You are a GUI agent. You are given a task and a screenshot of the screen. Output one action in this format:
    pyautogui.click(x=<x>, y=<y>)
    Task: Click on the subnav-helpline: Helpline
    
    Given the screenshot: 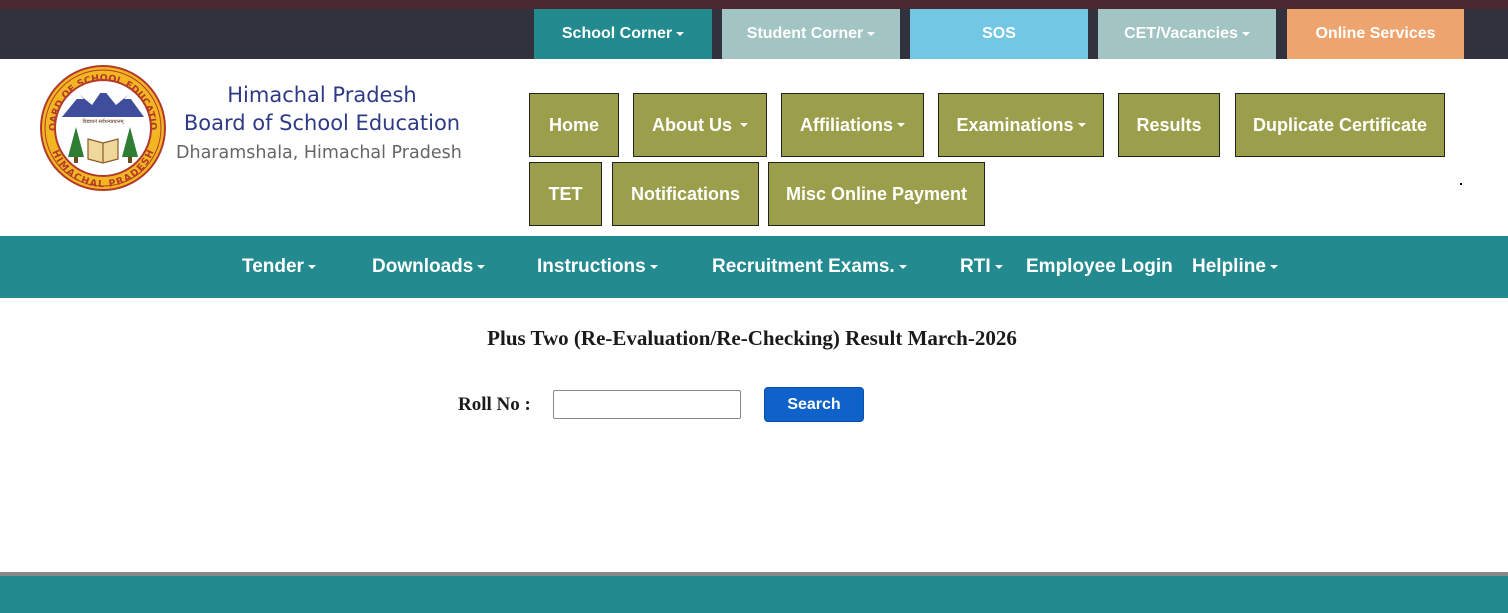 What is the action you would take?
    pyautogui.click(x=1235, y=267)
    